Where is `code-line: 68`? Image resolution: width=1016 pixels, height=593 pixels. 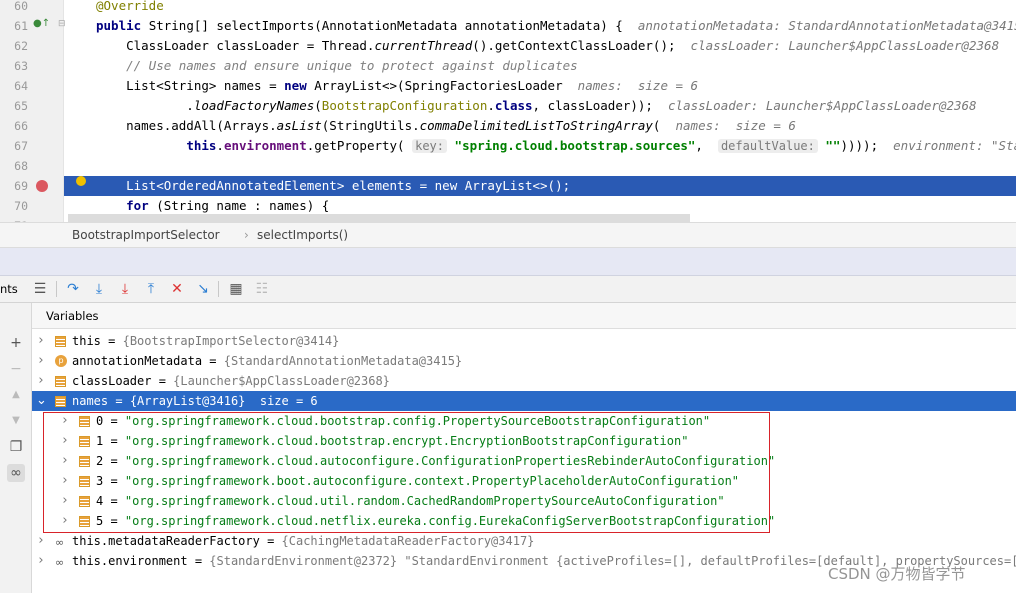
code-line: 68 is located at coordinates (508, 166).